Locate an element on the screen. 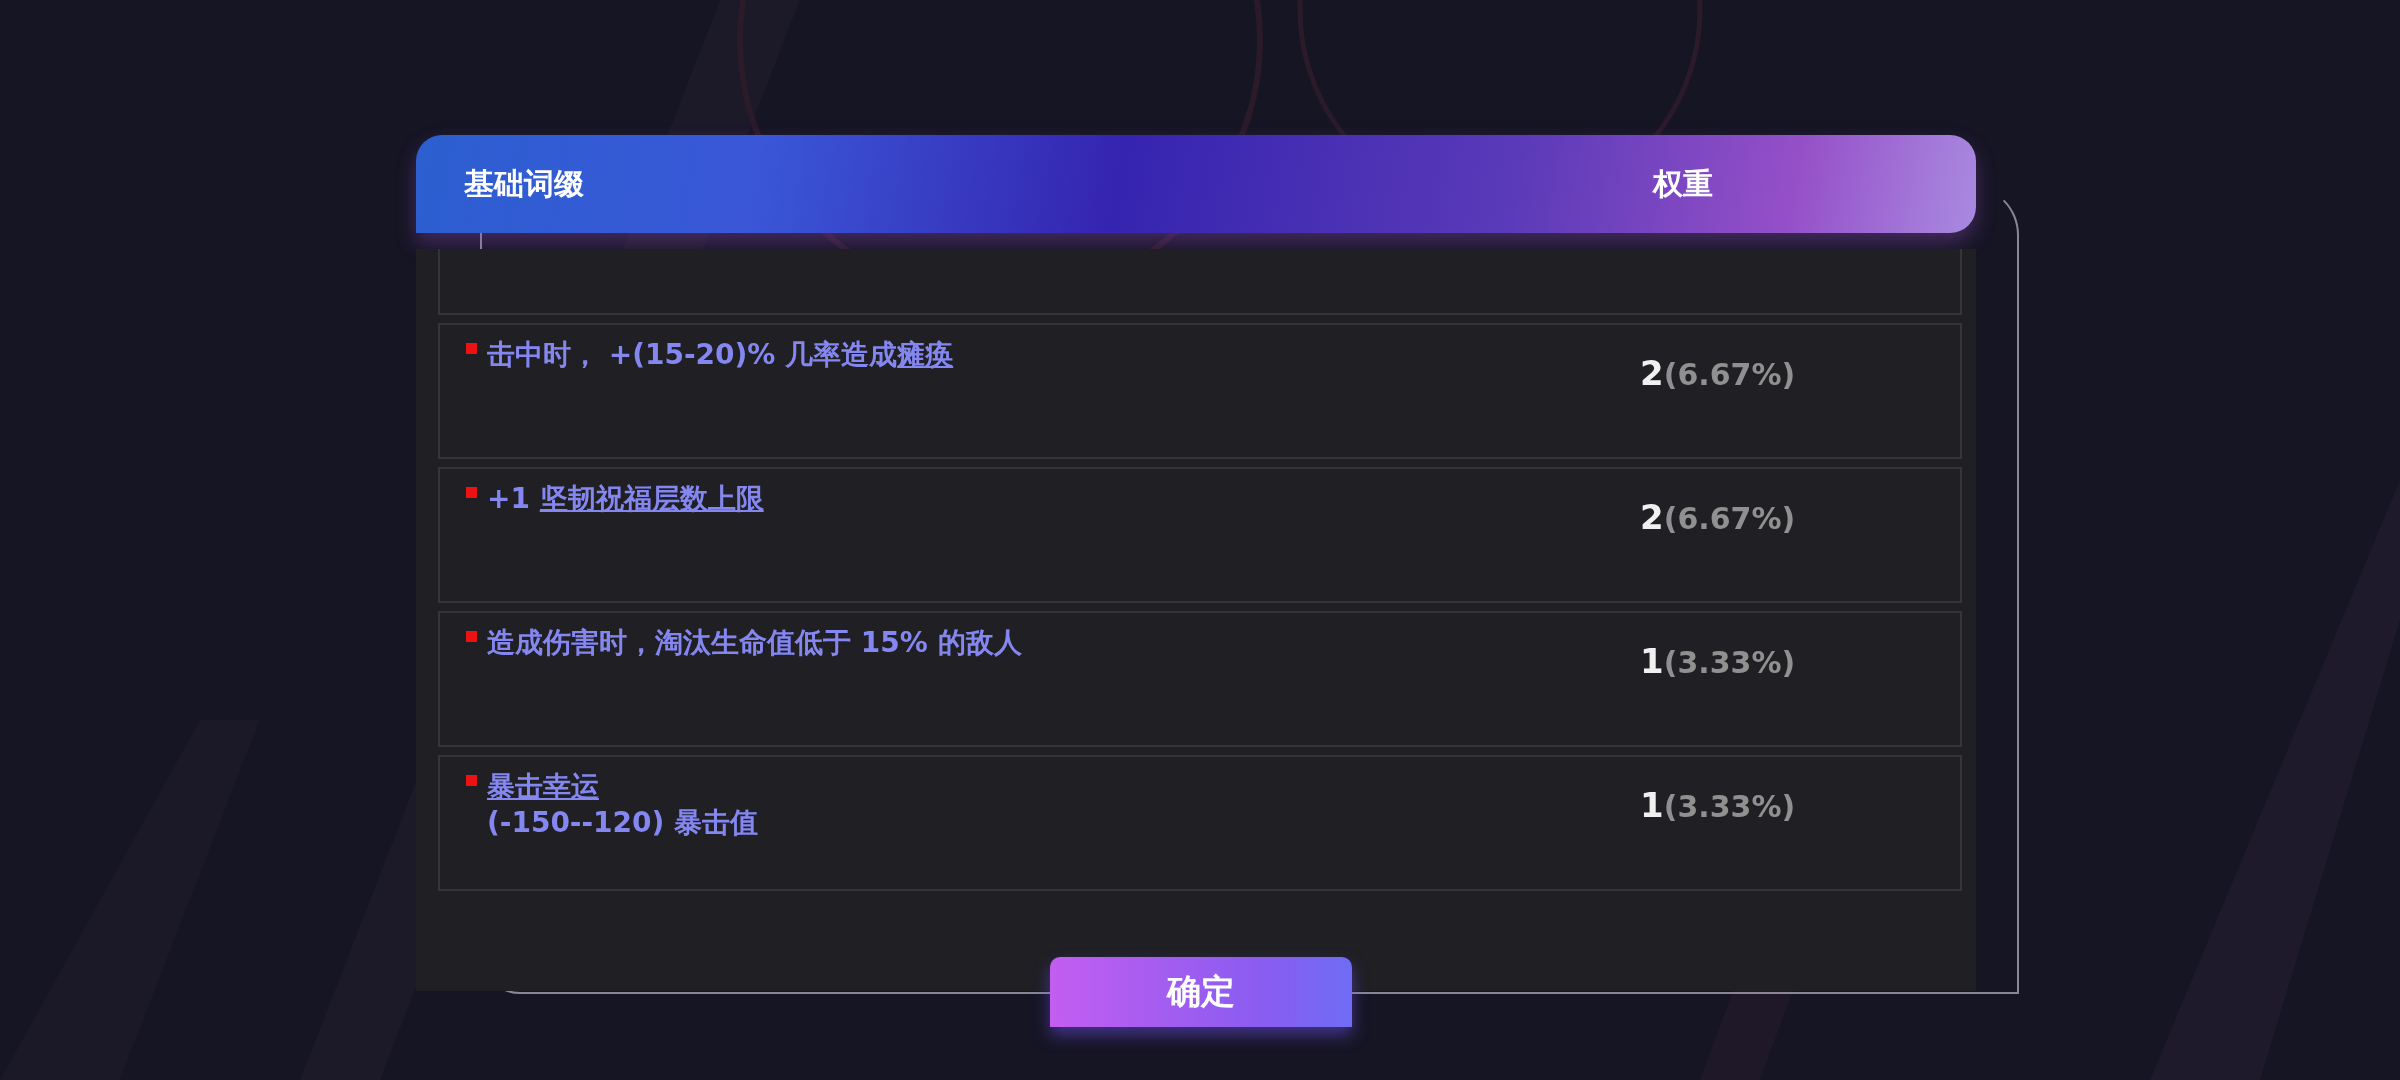 The width and height of the screenshot is (2400, 1080). affix-text: 暴击幸运 (-150--120) 暴击值 is located at coordinates (623, 805).